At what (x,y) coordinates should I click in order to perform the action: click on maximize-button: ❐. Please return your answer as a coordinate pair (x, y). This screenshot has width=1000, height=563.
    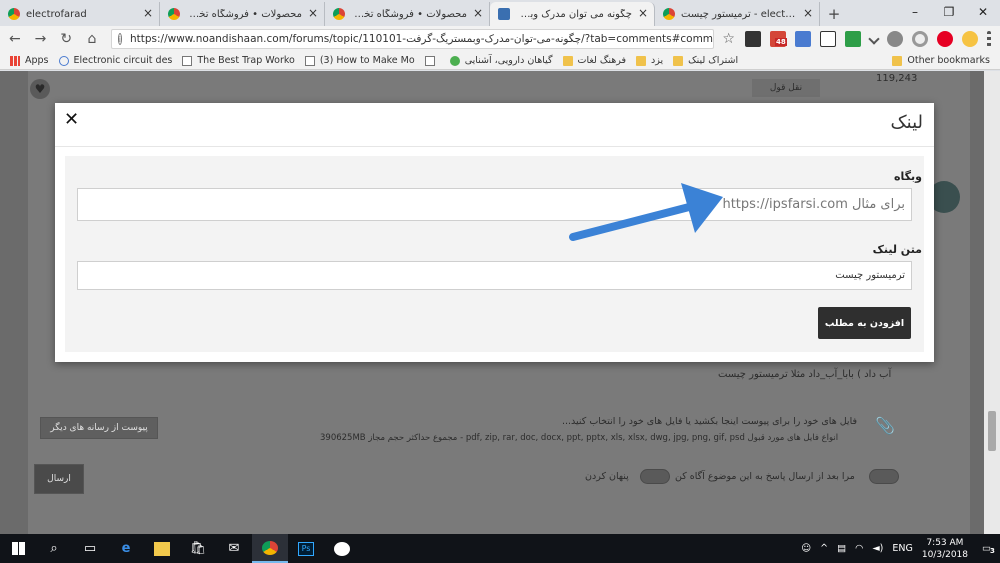
    Looking at the image, I should click on (949, 12).